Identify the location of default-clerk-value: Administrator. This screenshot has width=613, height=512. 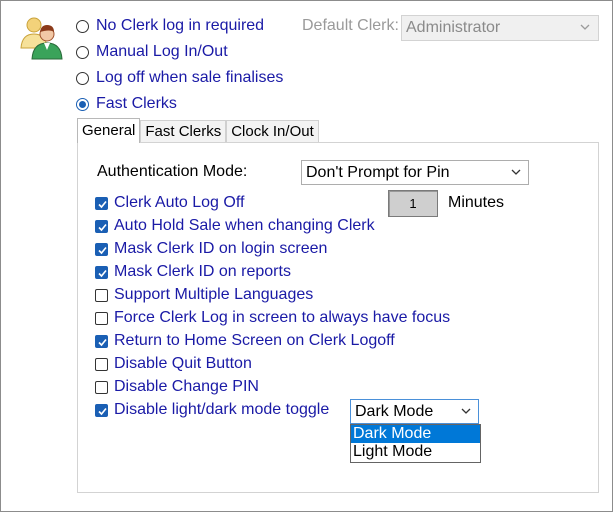
(453, 27).